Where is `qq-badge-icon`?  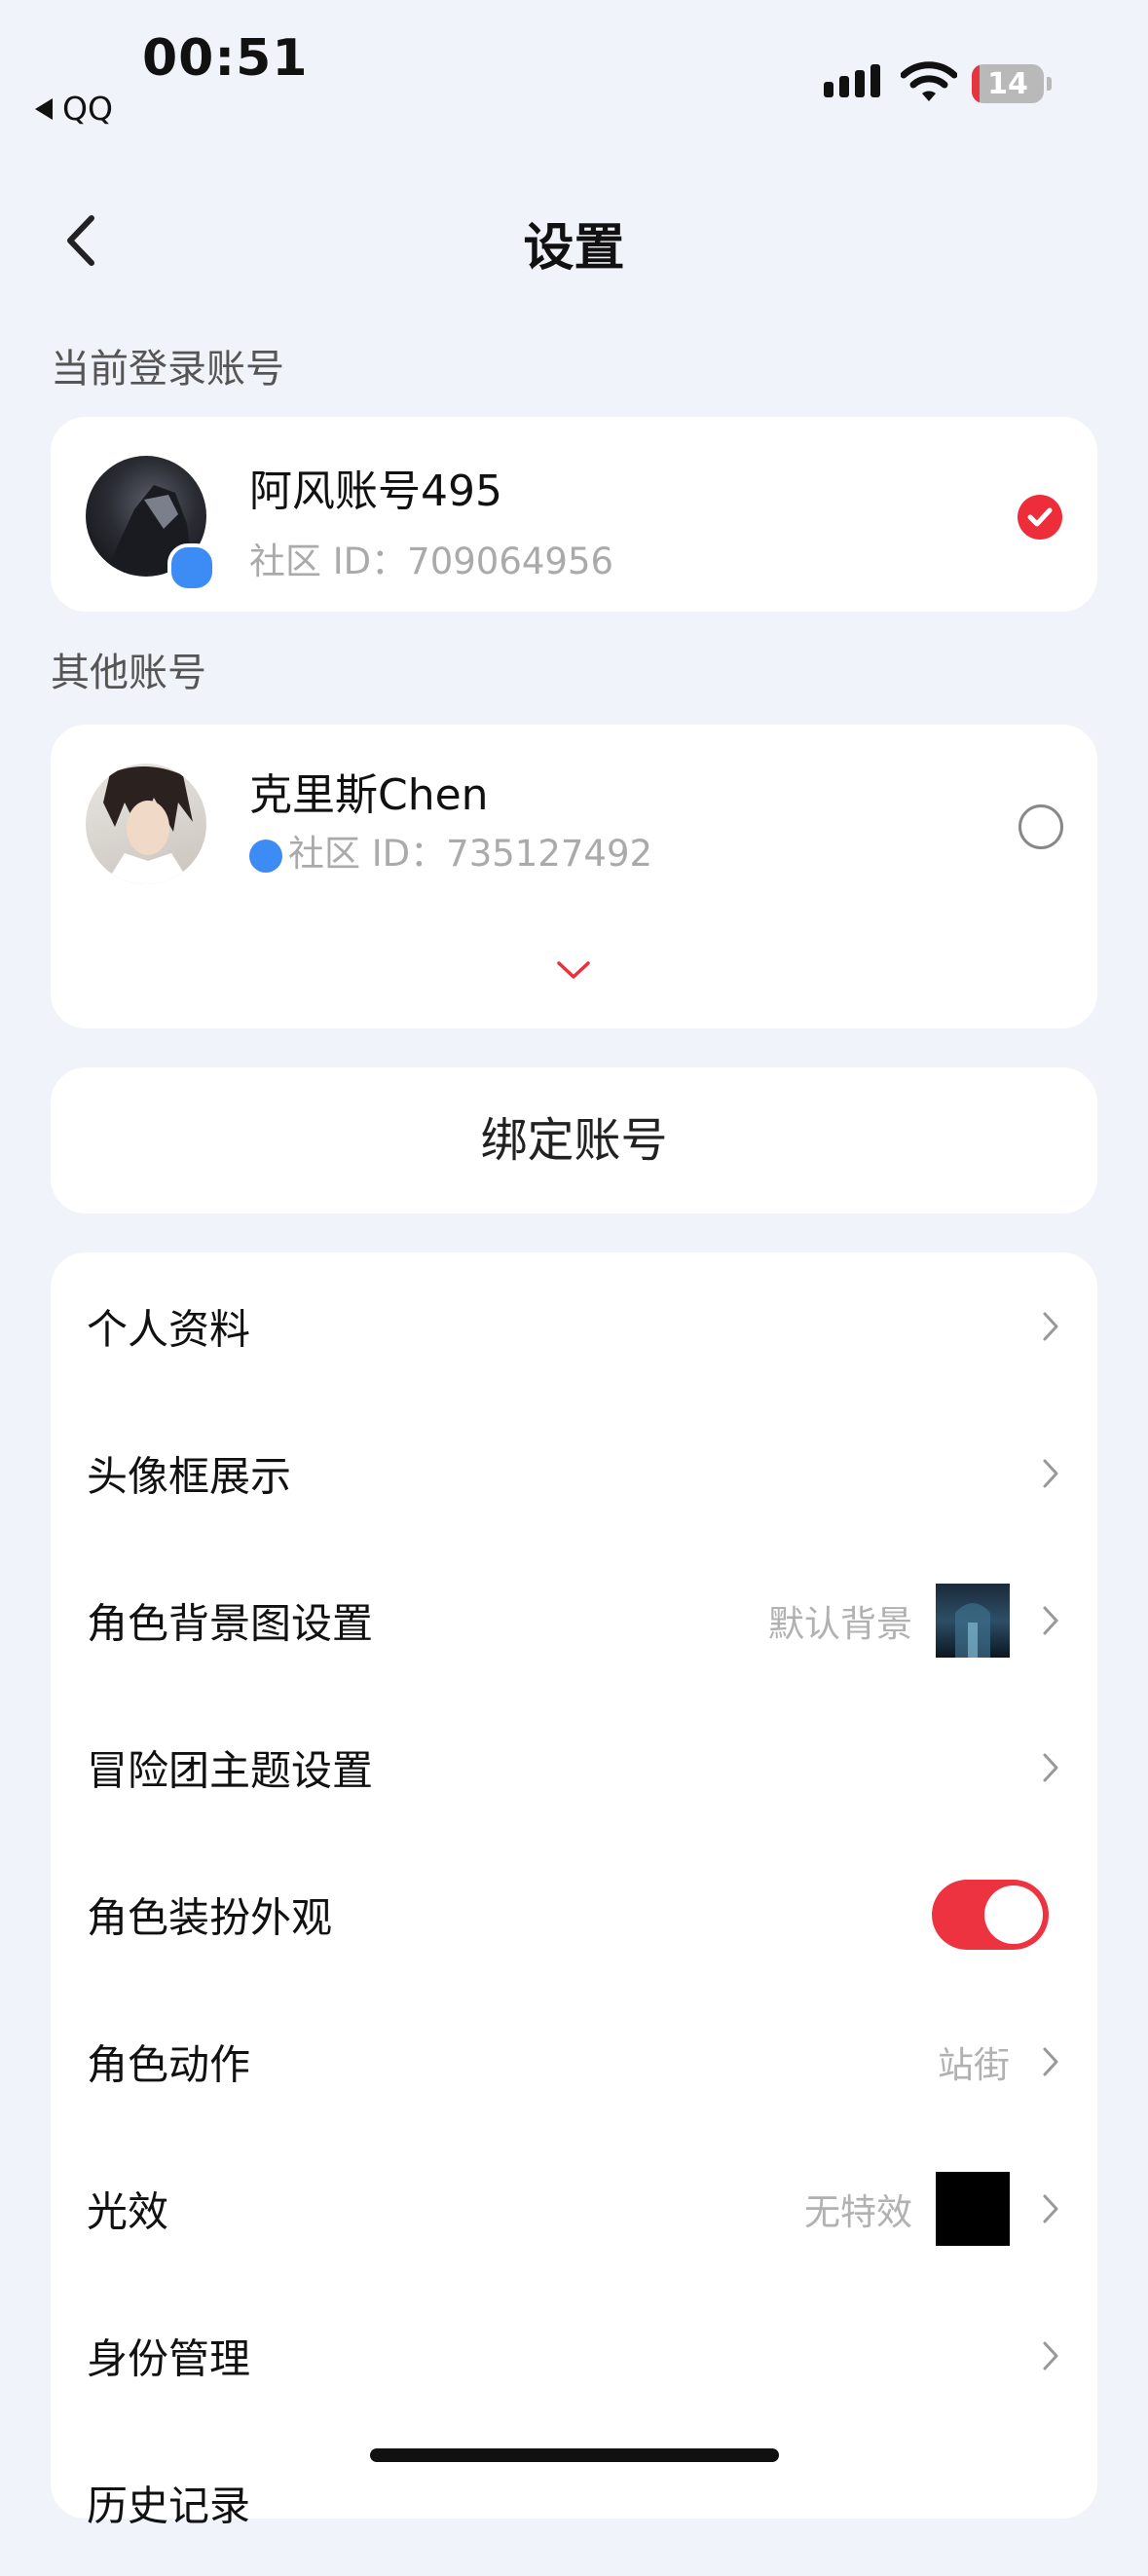
qq-badge-icon is located at coordinates (191, 567).